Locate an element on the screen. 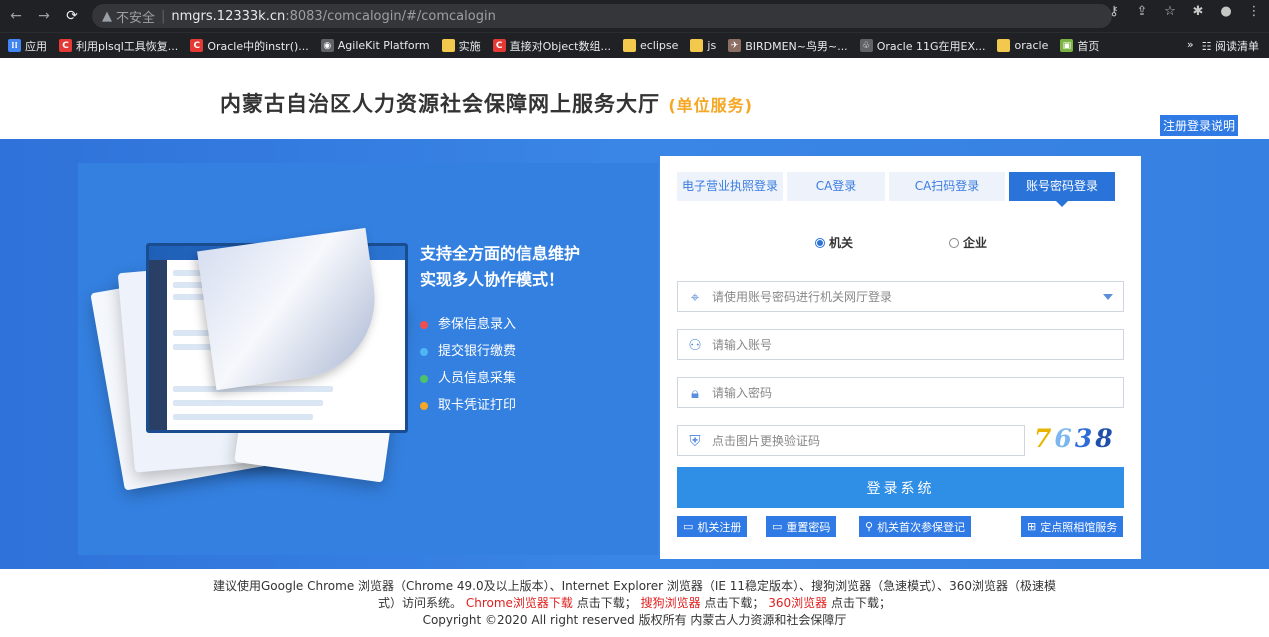 The width and height of the screenshot is (1269, 637). site-title-text: 内蒙古自治区人力资源社会保障网上服务大厅 is located at coordinates (440, 104).